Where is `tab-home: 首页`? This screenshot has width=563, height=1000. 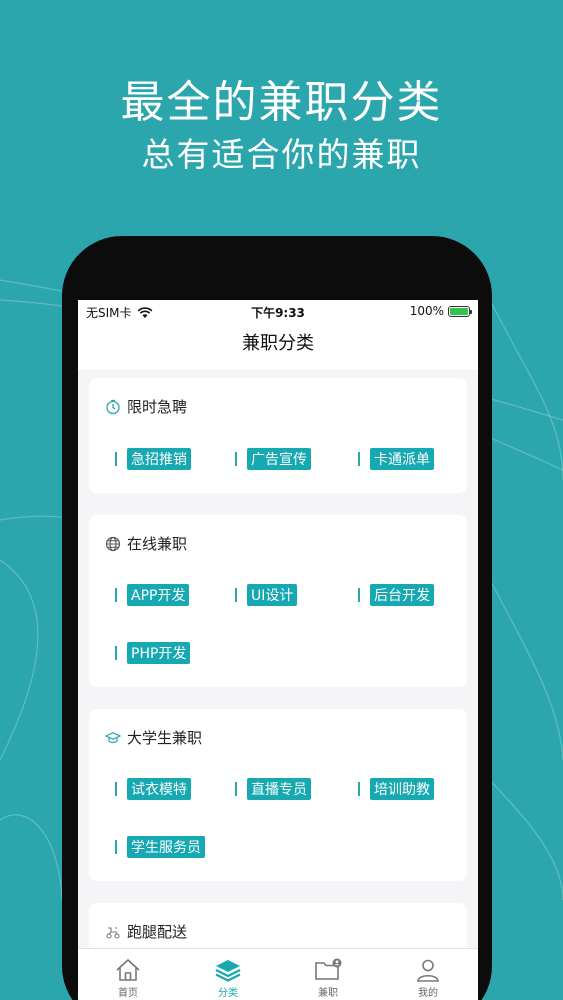 tab-home: 首页 is located at coordinates (128, 974).